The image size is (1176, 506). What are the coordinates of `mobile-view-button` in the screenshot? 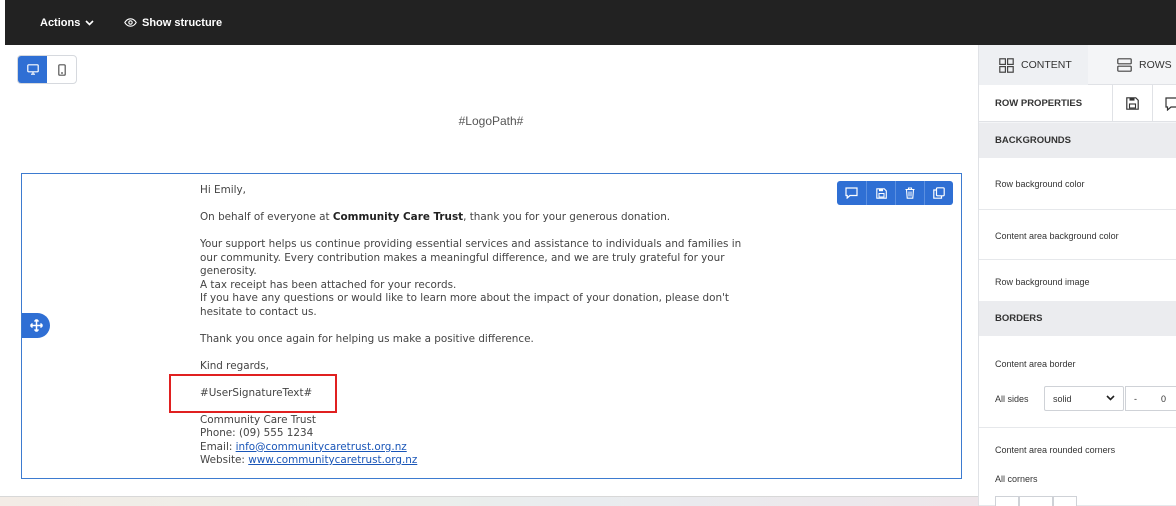 It's located at (61, 69).